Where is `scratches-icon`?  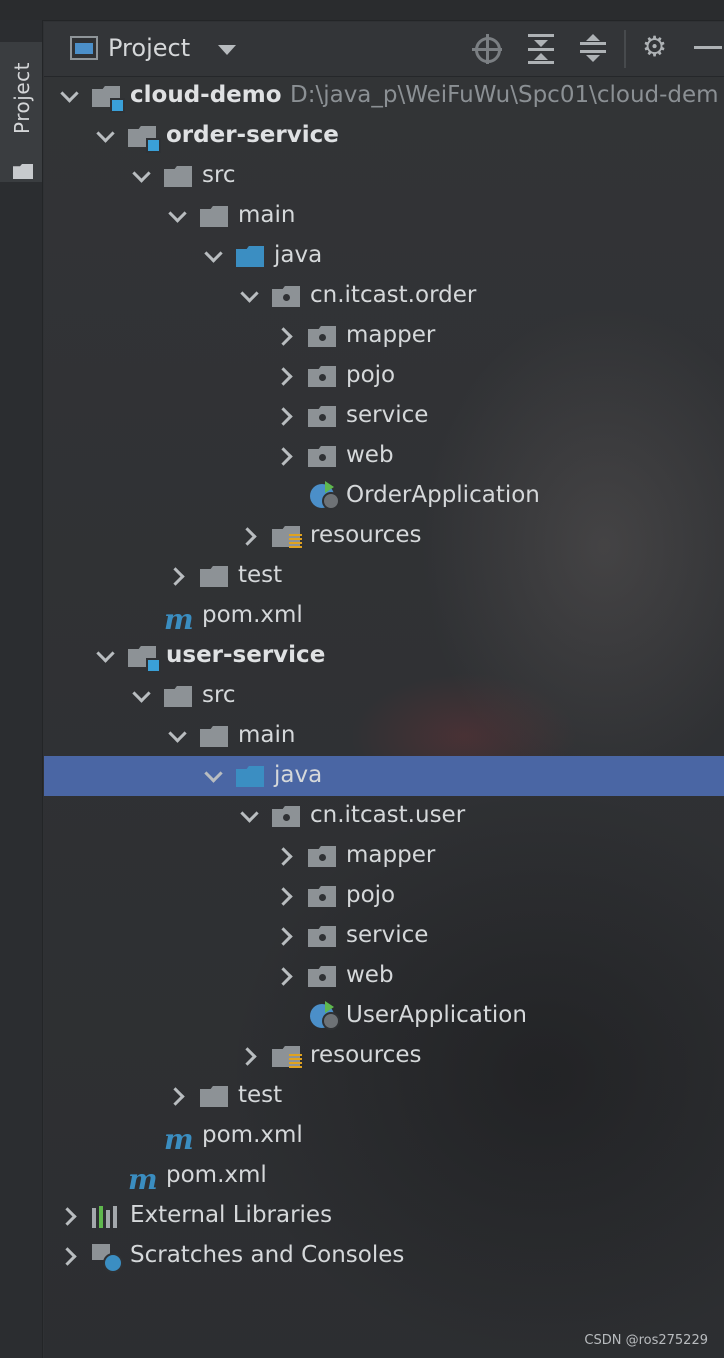
scratches-icon is located at coordinates (107, 1258).